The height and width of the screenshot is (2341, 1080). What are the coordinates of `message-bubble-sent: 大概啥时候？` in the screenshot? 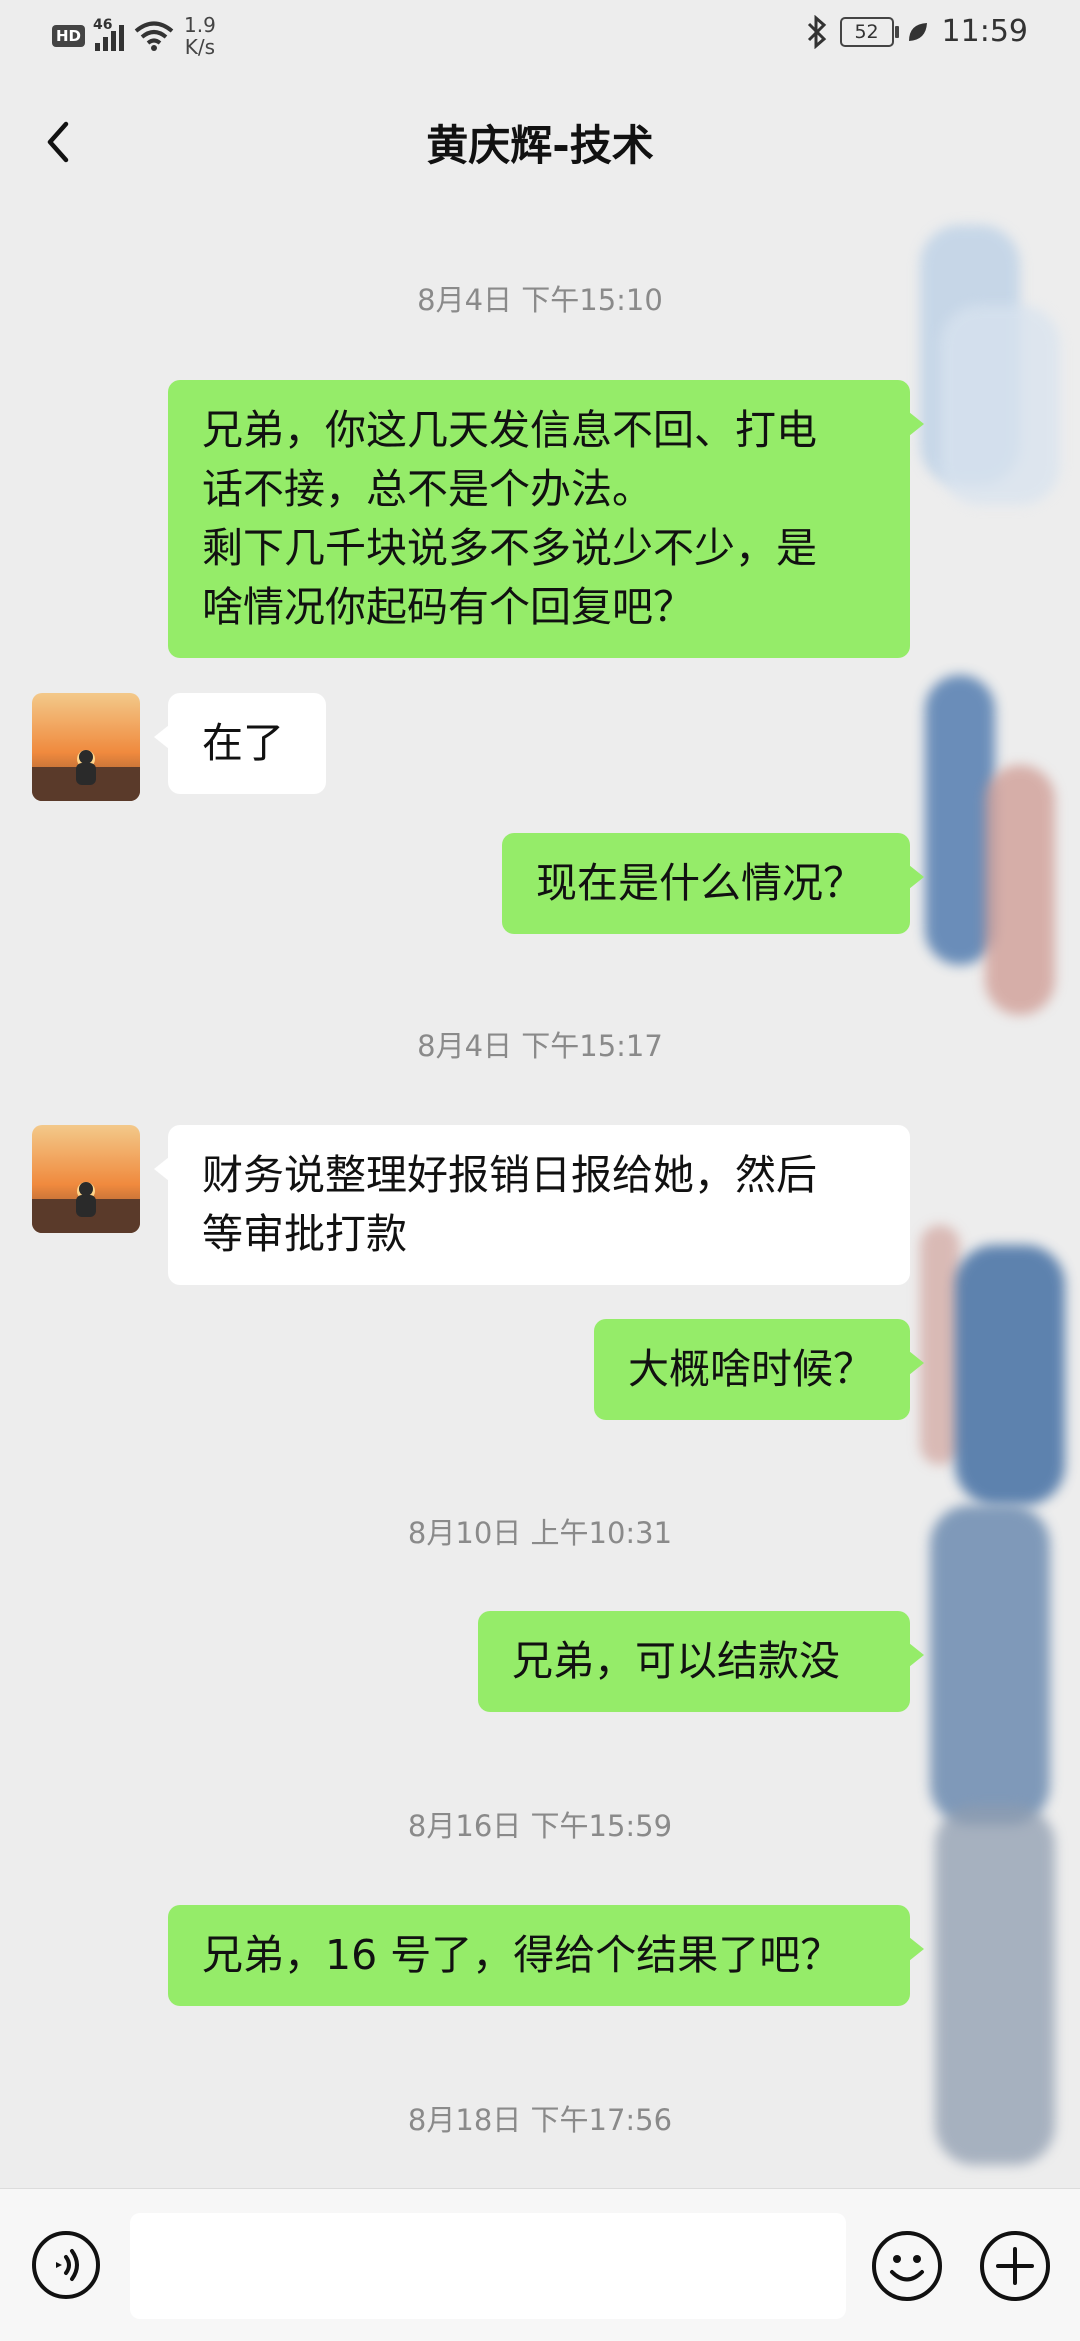 It's located at (759, 1369).